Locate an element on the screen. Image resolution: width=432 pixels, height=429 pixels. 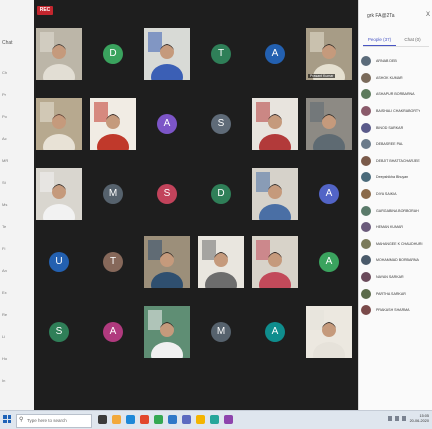
participant-name: GARGABINA BORBORAH is located at coordinates (397, 210).